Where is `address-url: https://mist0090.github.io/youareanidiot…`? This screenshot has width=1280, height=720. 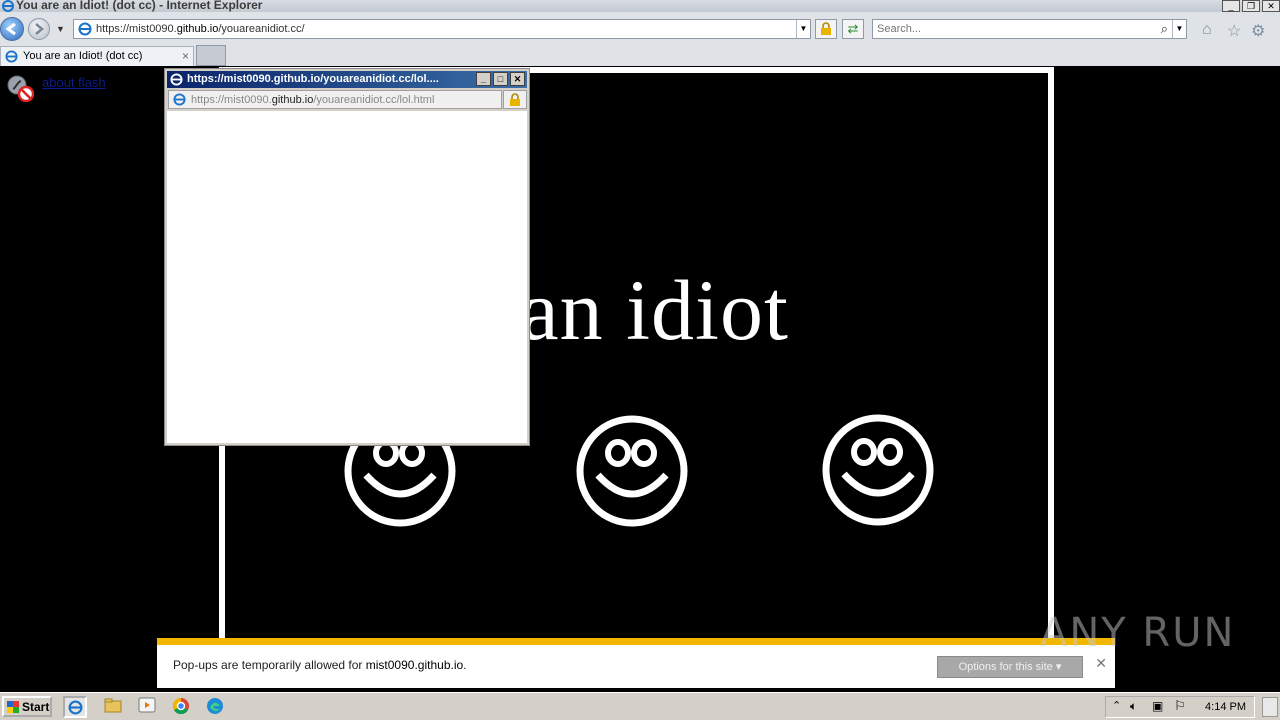 address-url: https://mist0090.github.io/youareanidiot… is located at coordinates (200, 29).